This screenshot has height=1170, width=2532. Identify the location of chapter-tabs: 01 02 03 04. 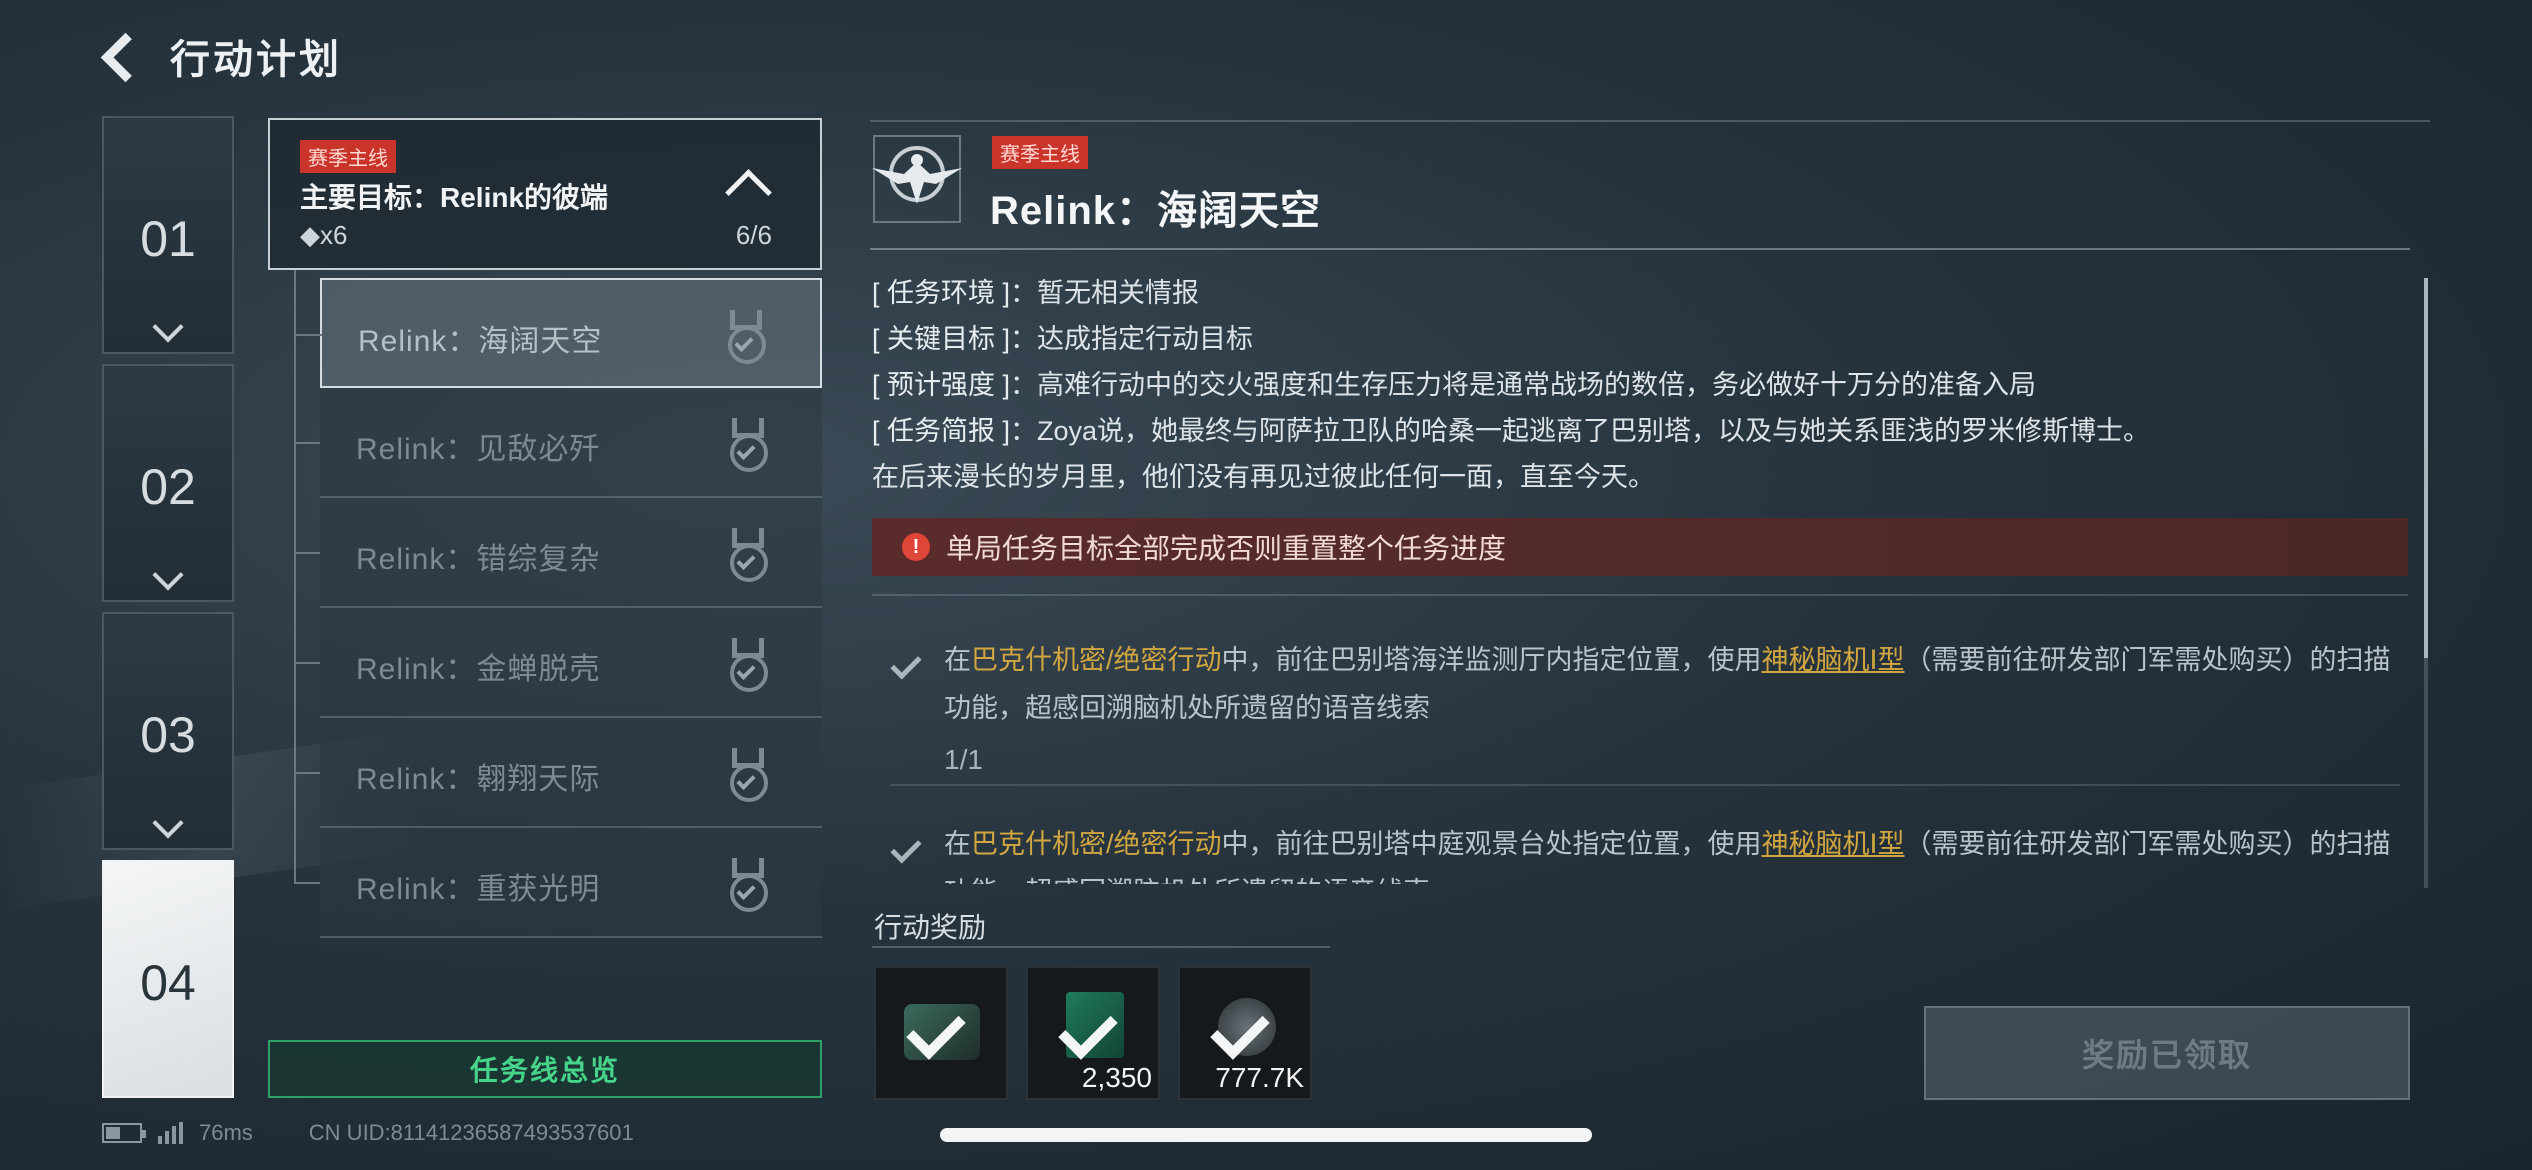
(168, 612).